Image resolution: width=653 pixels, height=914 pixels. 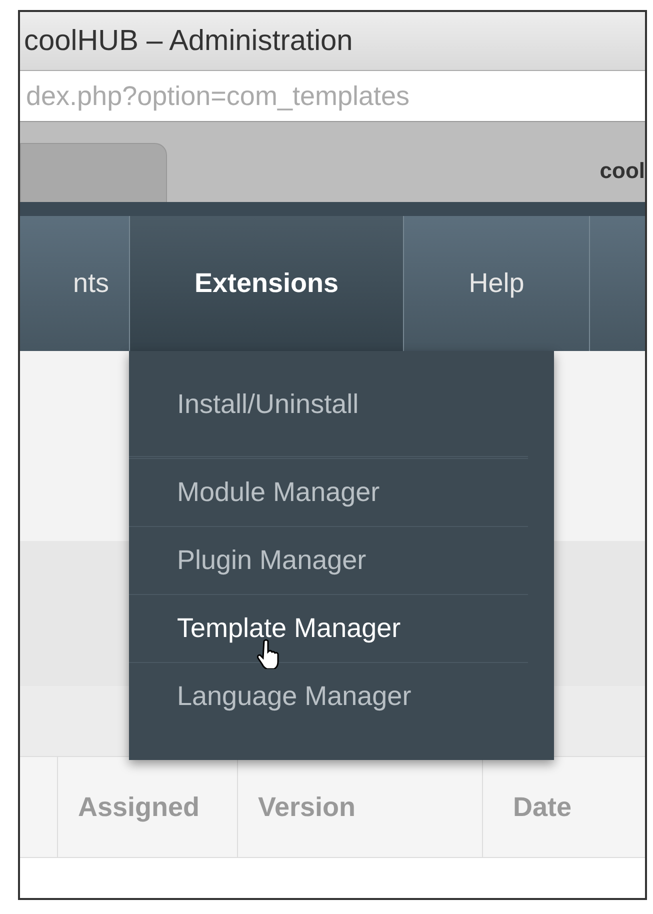 I want to click on browser-tab, so click(x=93, y=172).